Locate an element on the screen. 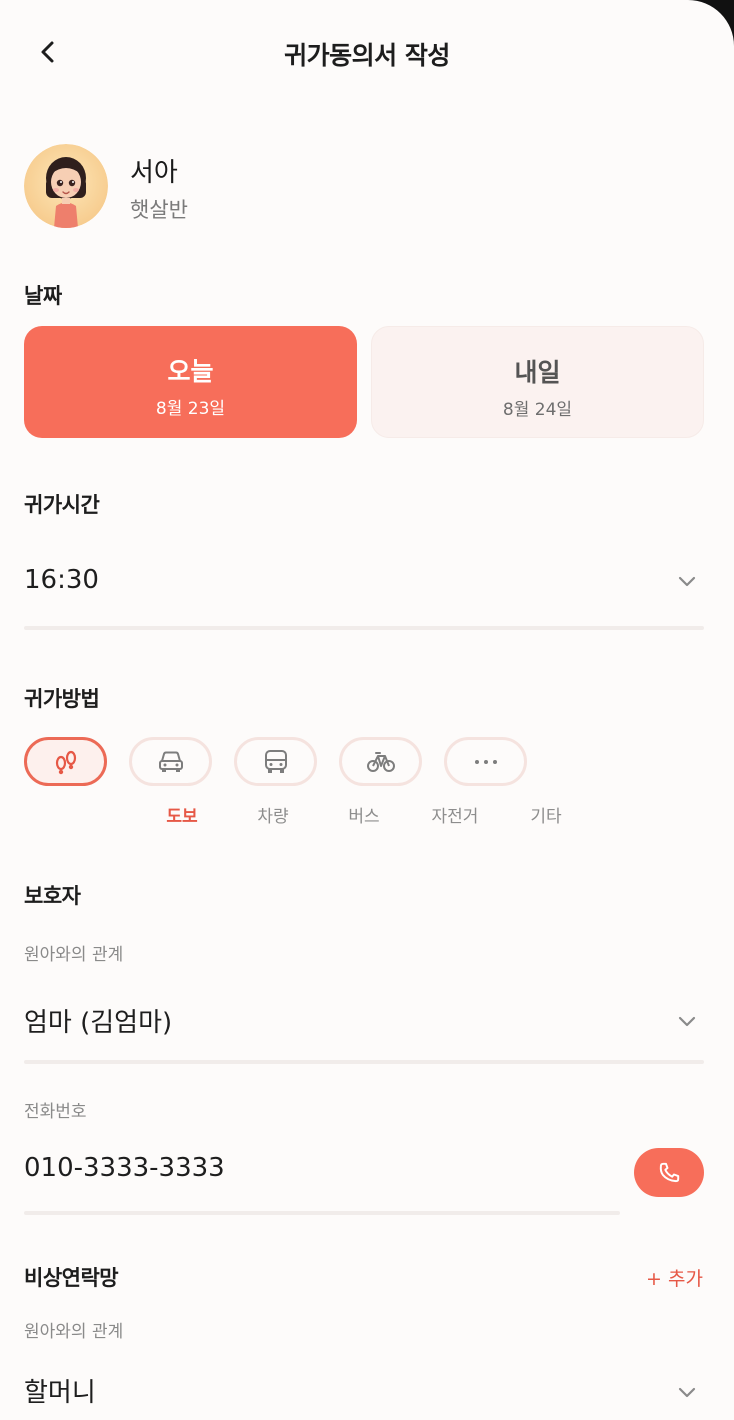 The image size is (734, 1420). date-option-label: 오늘 is located at coordinates (190, 371).